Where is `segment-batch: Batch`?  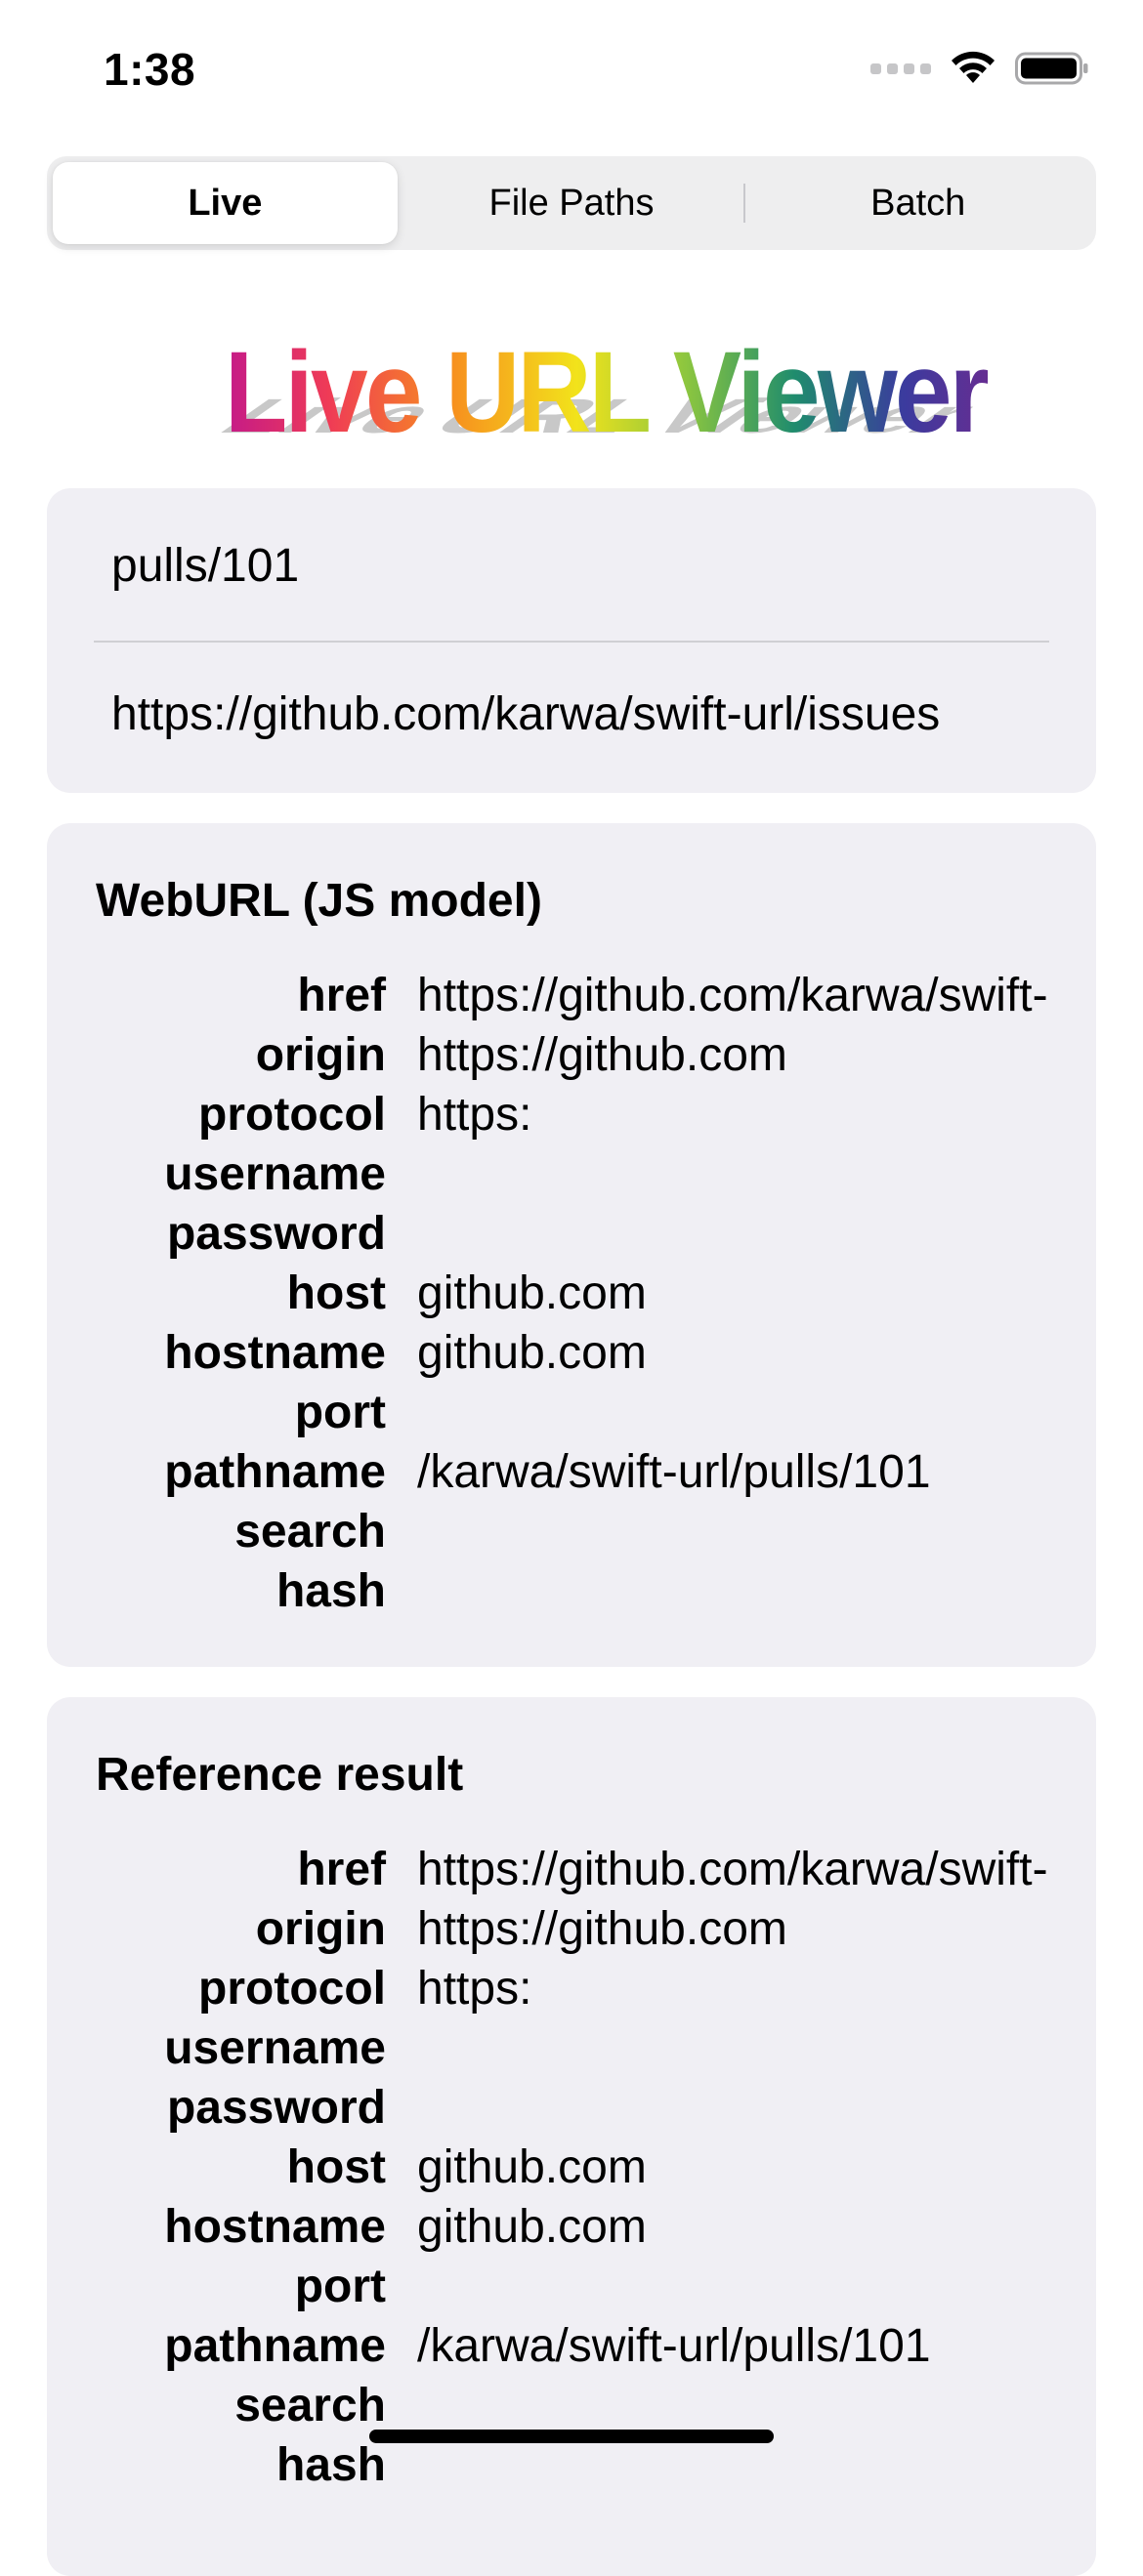
segment-batch: Batch is located at coordinates (917, 203).